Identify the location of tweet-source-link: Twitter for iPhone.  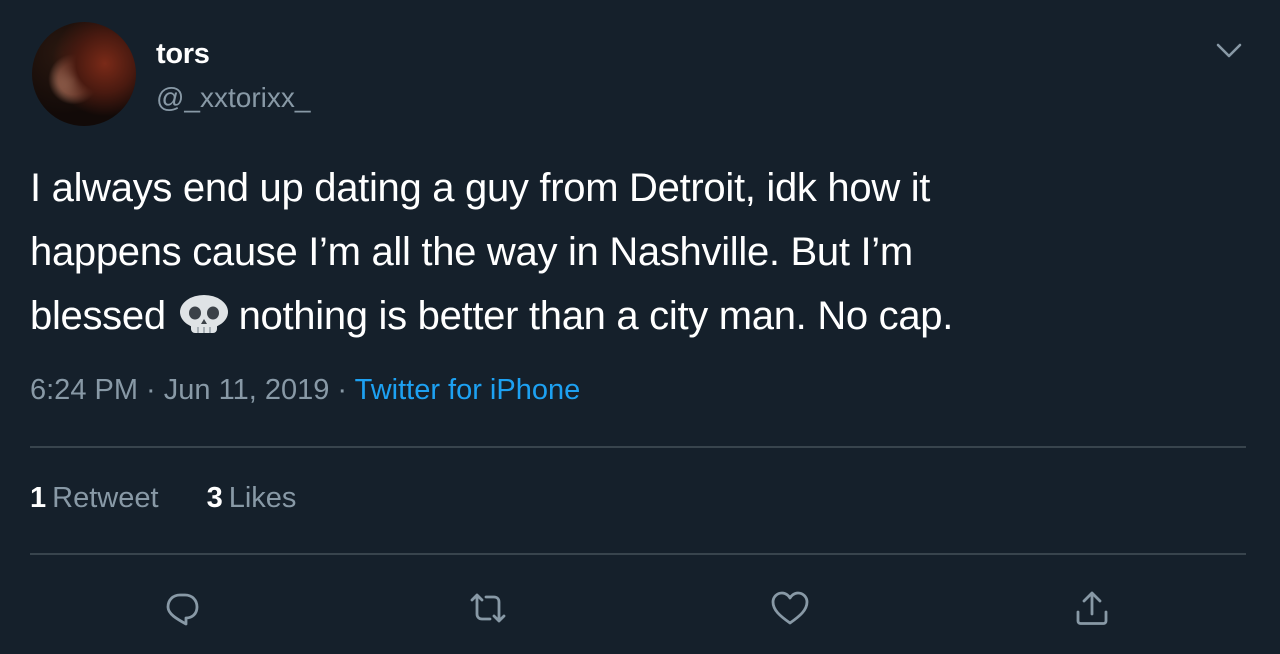
(468, 390).